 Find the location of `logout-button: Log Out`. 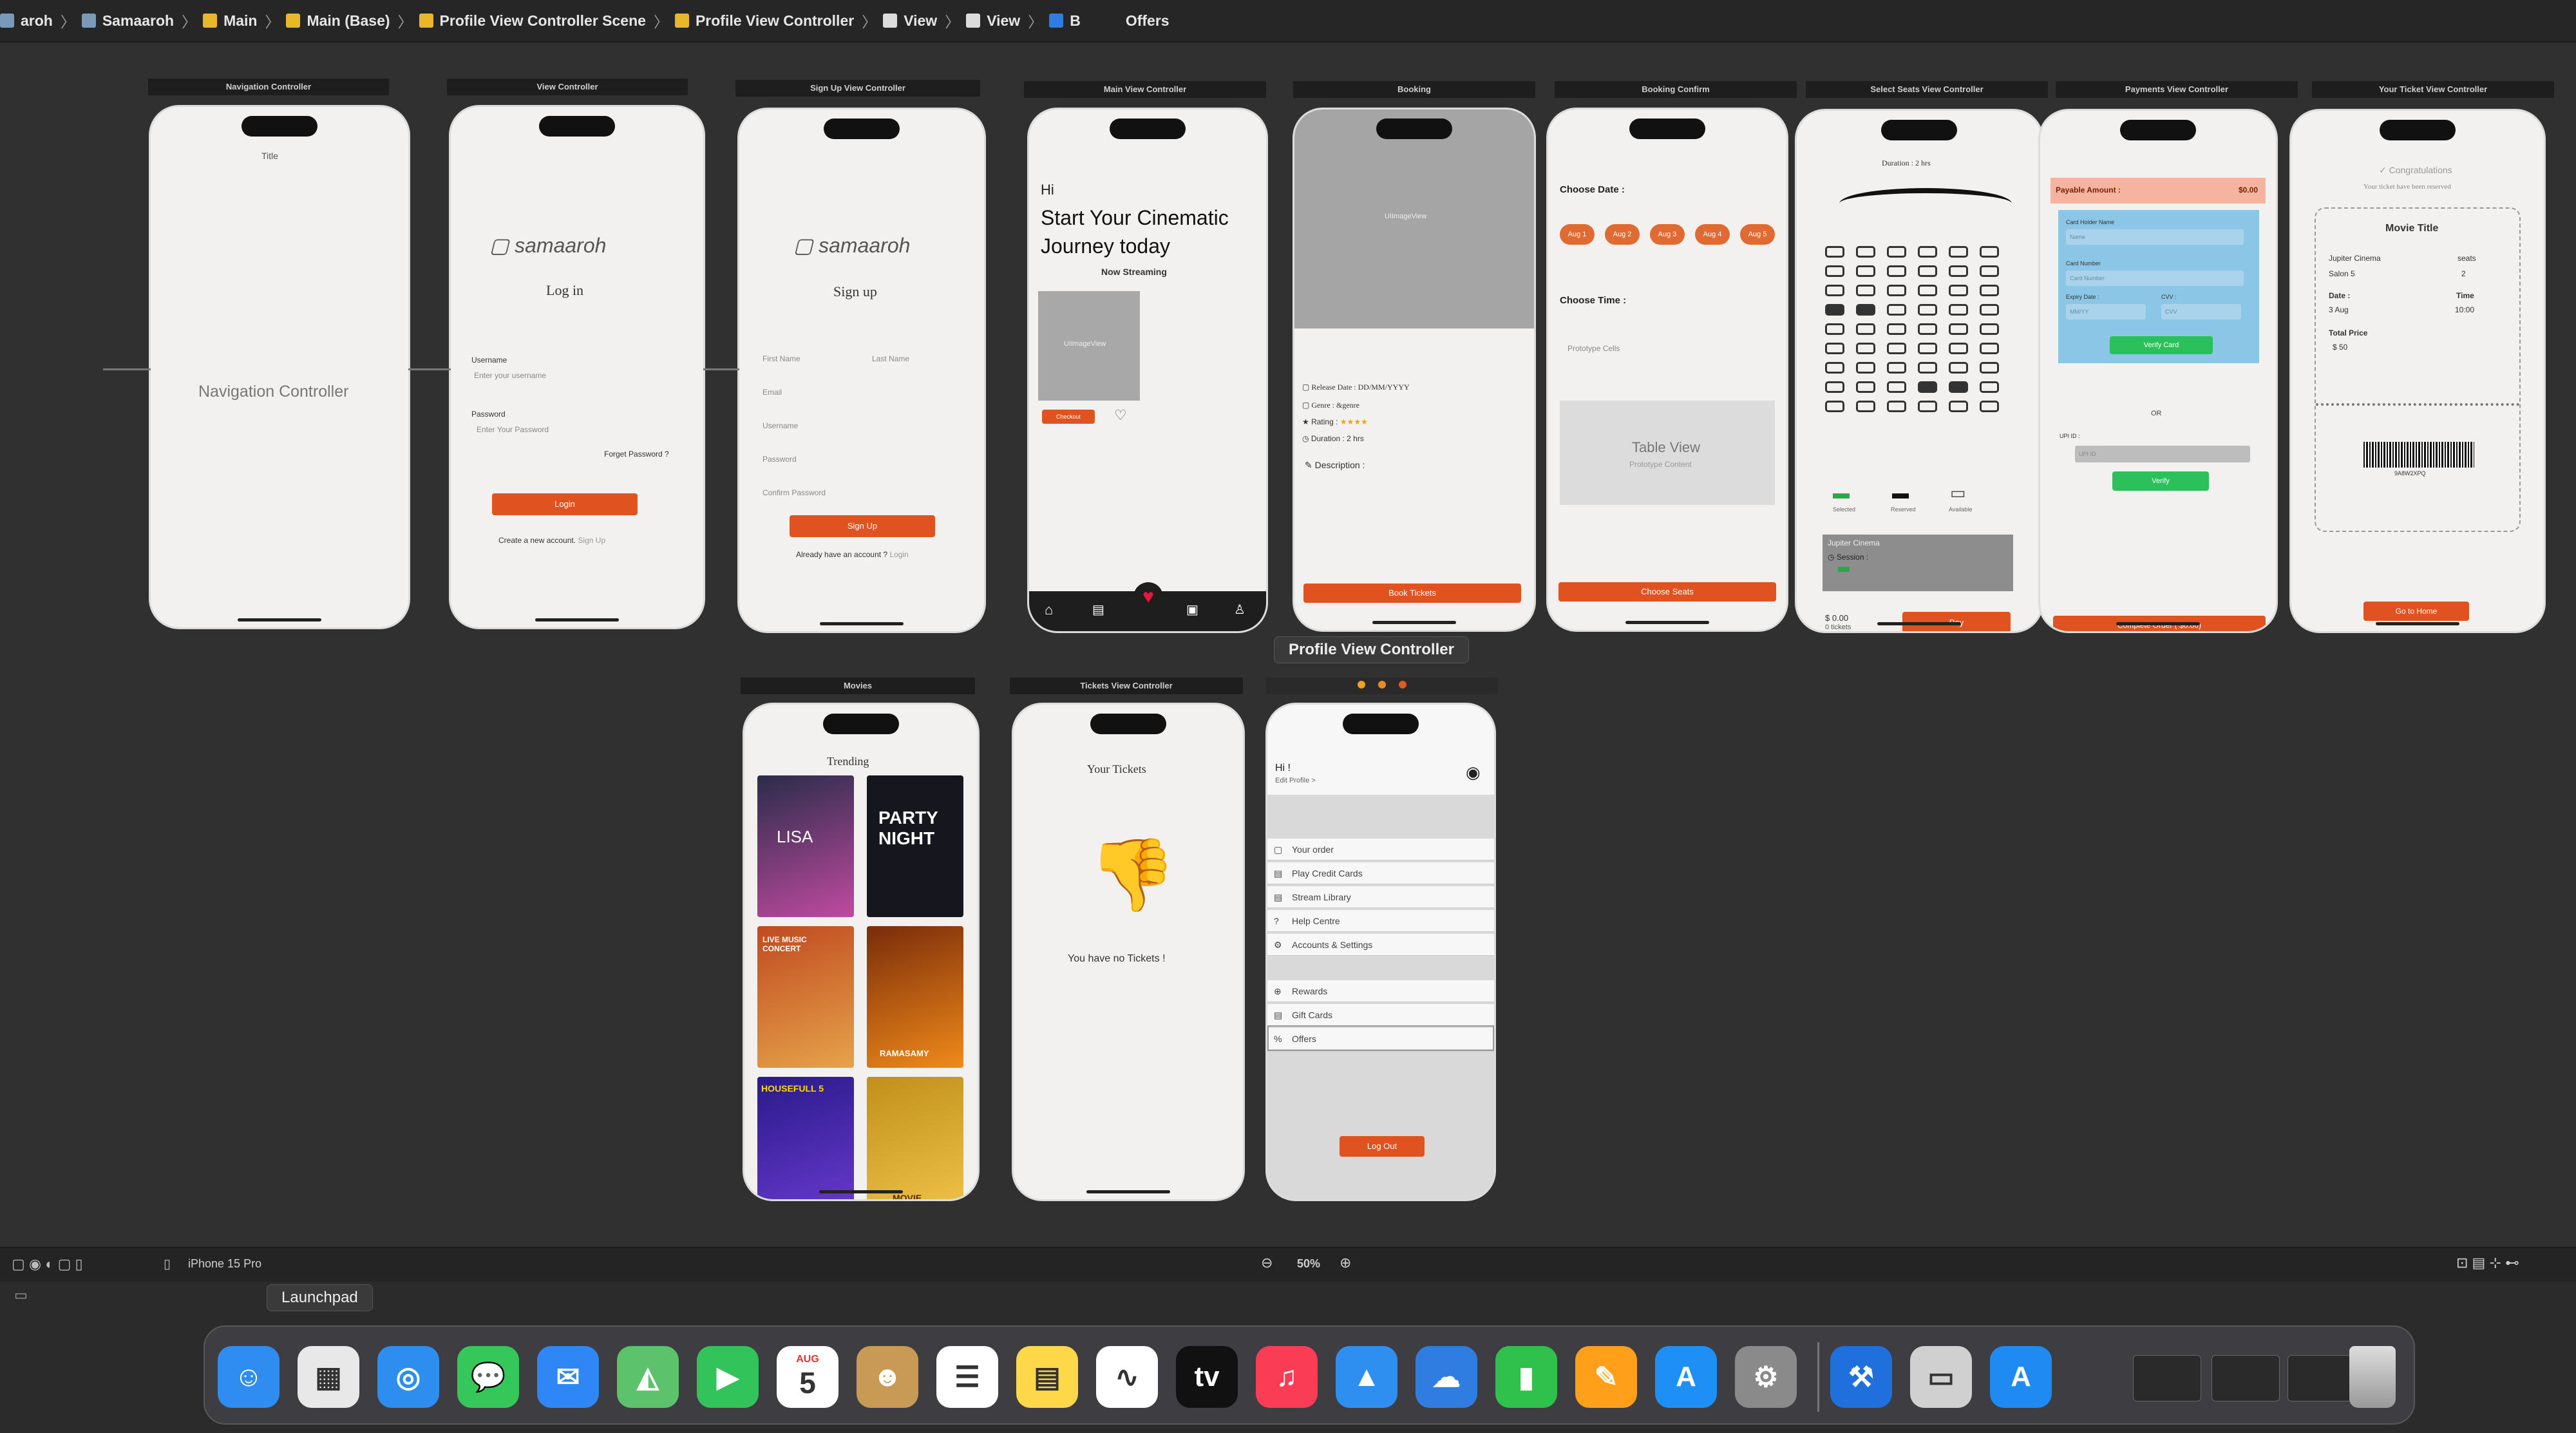

logout-button: Log Out is located at coordinates (1382, 1146).